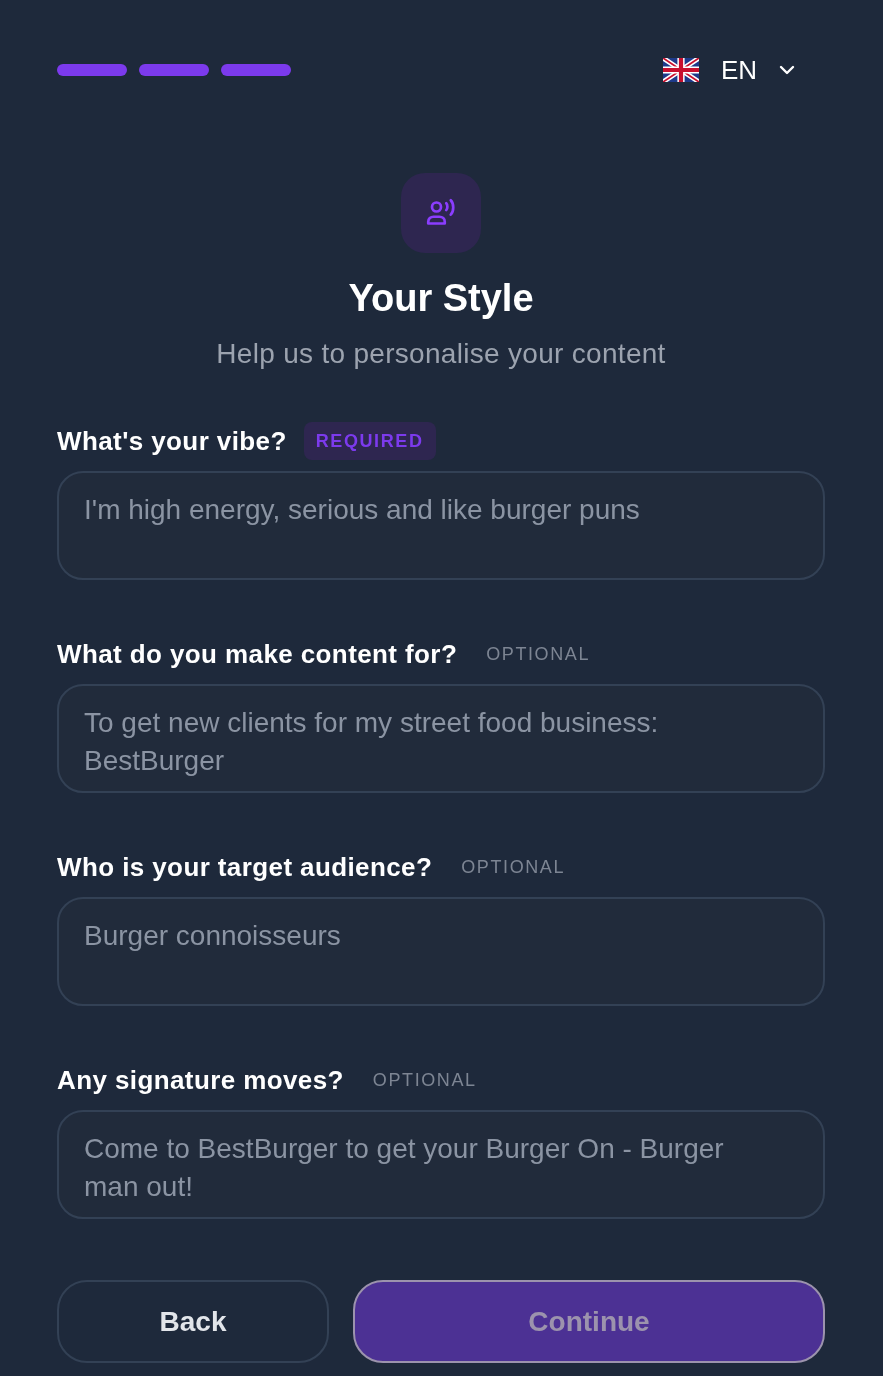 The height and width of the screenshot is (1376, 883). Describe the element at coordinates (441, 525) in the screenshot. I see `text-field: I'm high energy, serious and like burger puns` at that location.